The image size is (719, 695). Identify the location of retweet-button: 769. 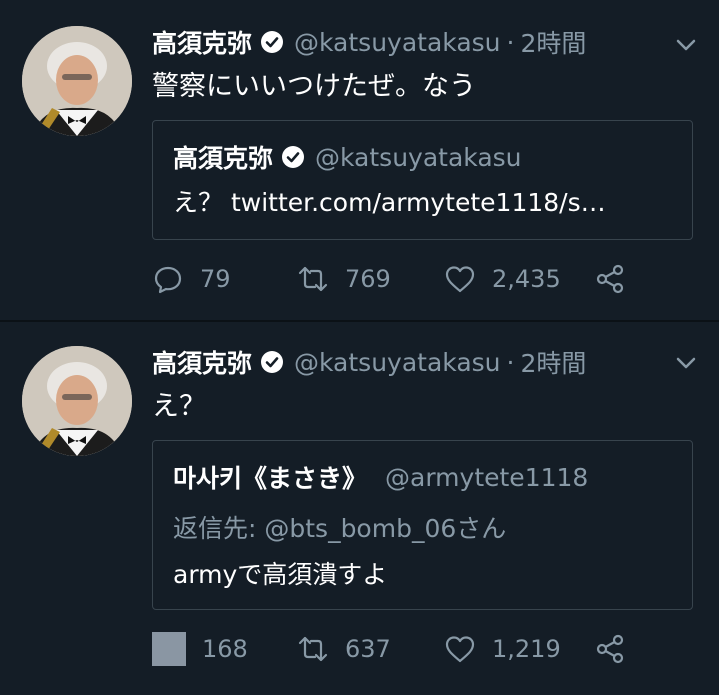
(344, 279).